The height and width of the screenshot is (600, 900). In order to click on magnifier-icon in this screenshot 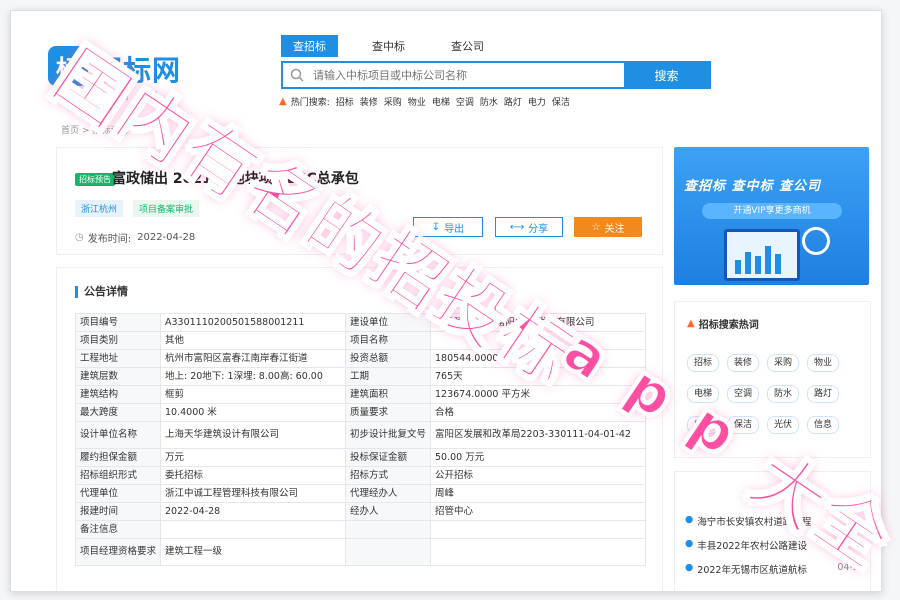, I will do `click(816, 241)`.